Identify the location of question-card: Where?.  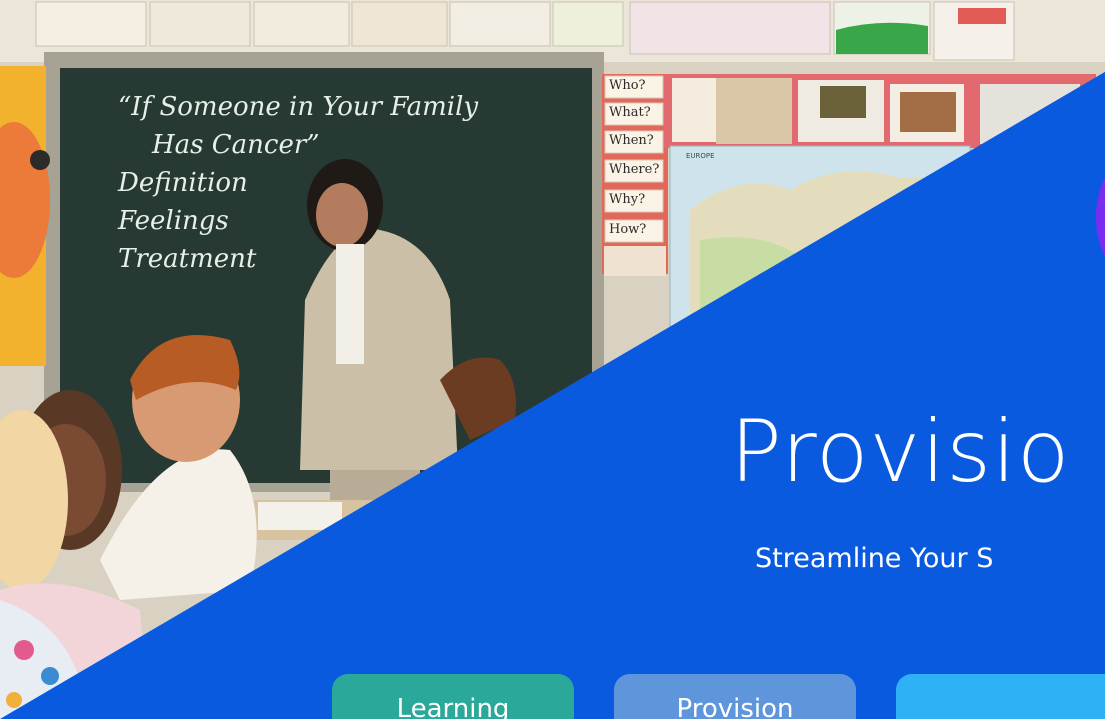
(634, 169).